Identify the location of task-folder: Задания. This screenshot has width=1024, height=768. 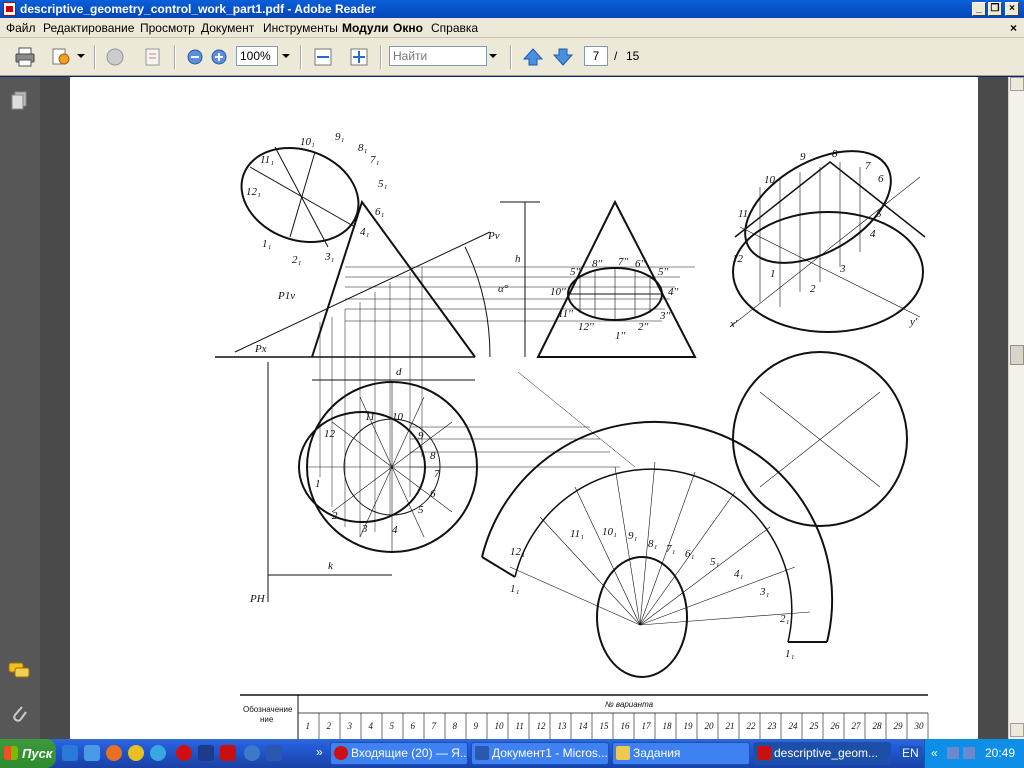
(681, 753).